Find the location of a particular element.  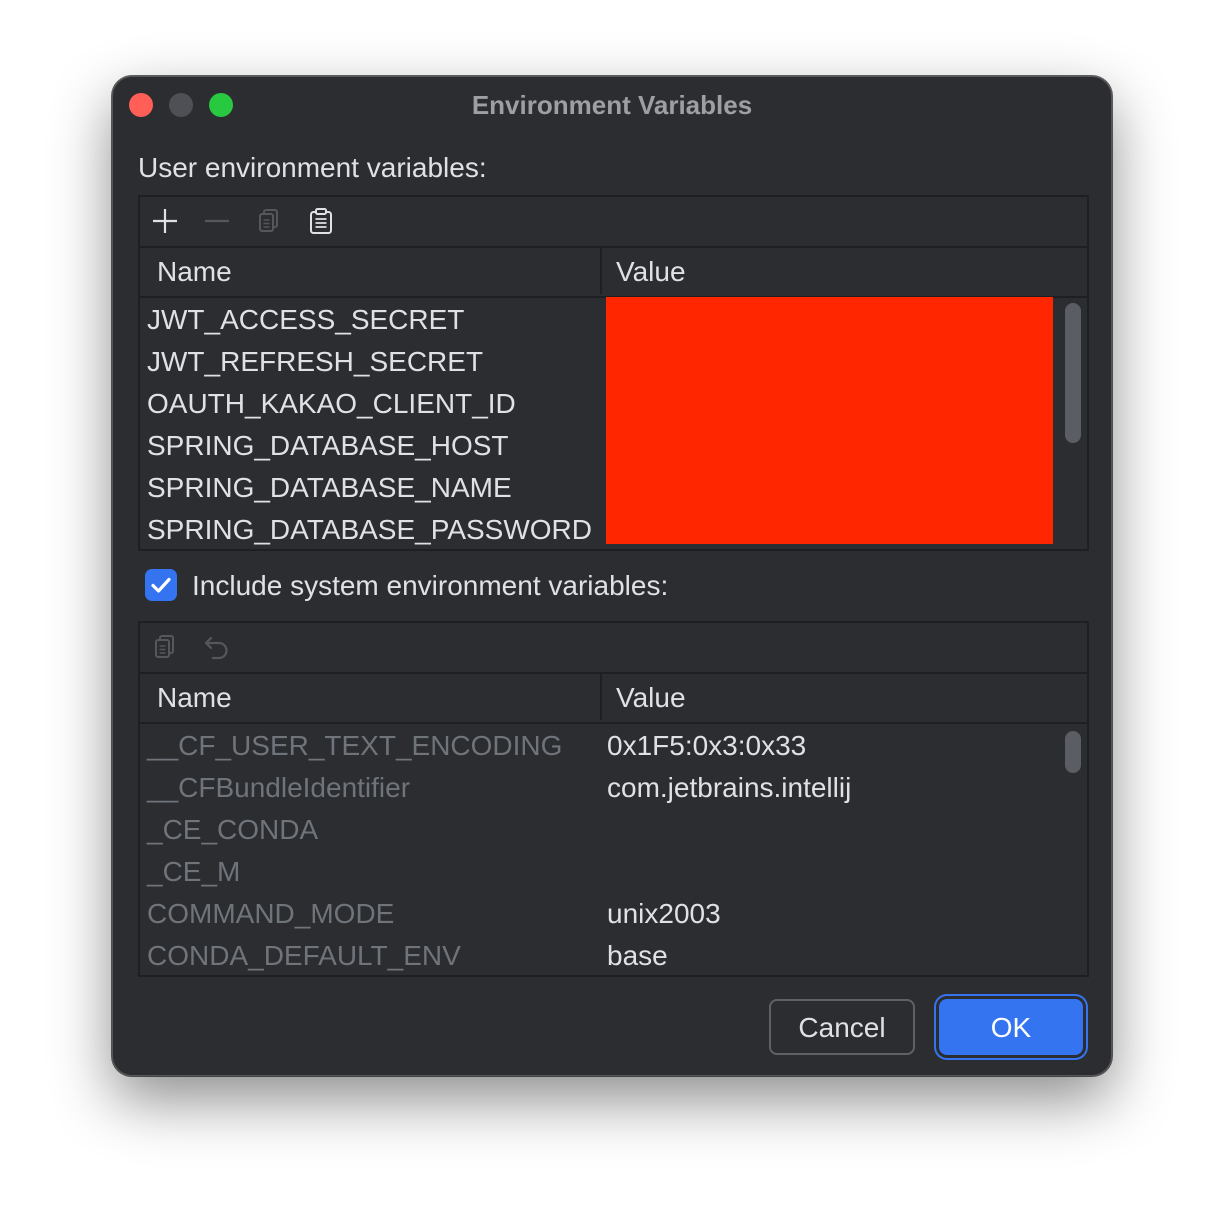

user-table-header: Name Value is located at coordinates (613, 272).